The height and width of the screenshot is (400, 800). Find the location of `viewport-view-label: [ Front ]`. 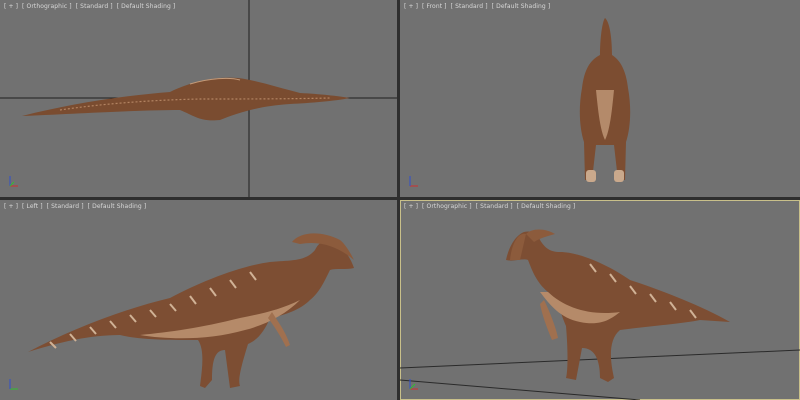

viewport-view-label: [ Front ] is located at coordinates (434, 6).